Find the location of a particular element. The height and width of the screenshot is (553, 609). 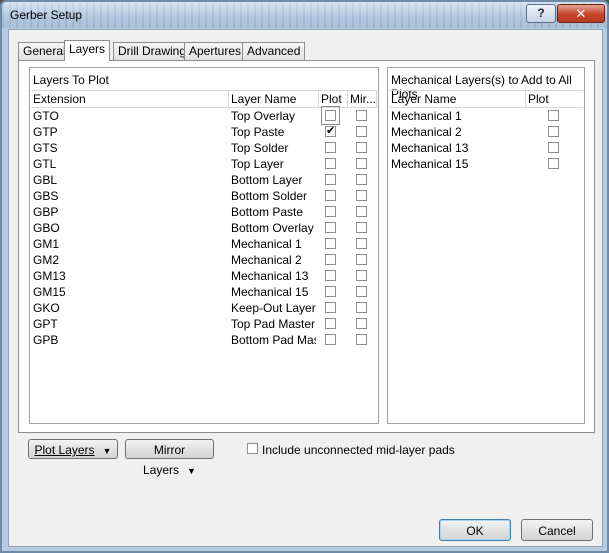

help-button: ? is located at coordinates (541, 13).